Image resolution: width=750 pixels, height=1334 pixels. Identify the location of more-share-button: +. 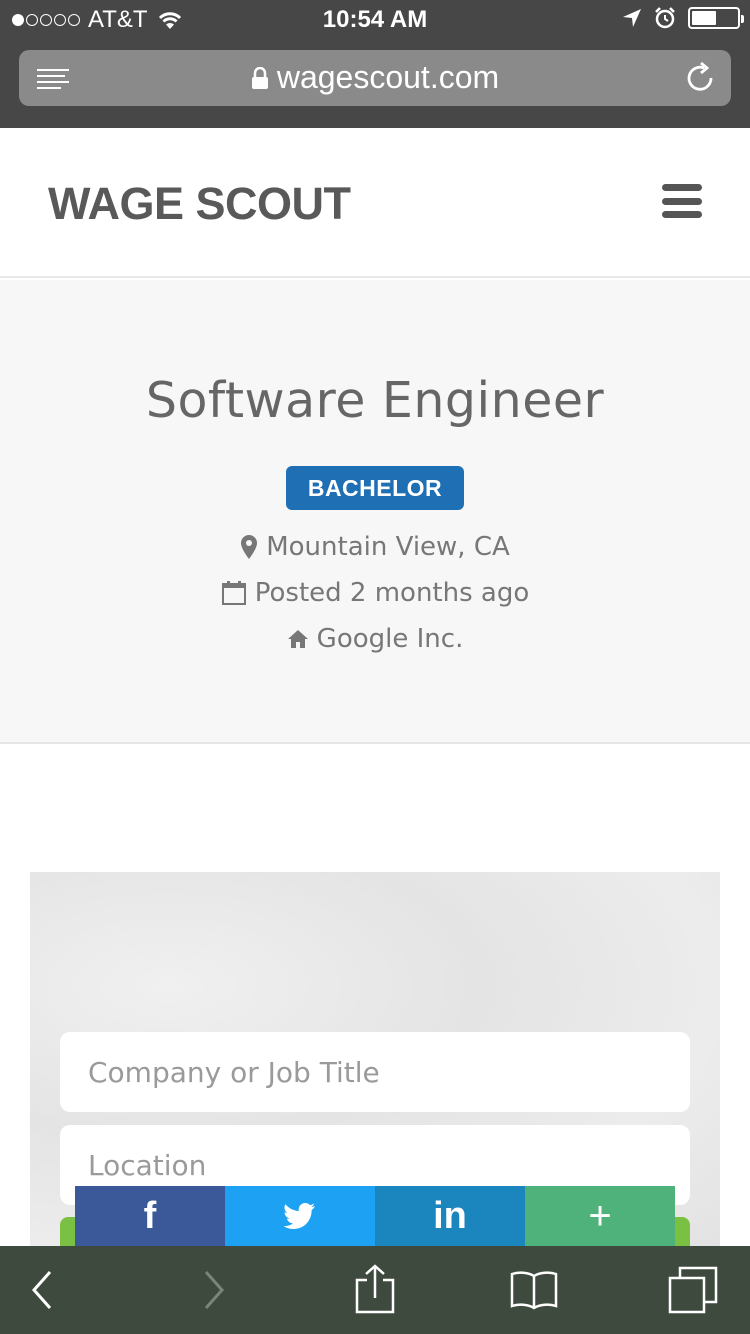
(600, 1216).